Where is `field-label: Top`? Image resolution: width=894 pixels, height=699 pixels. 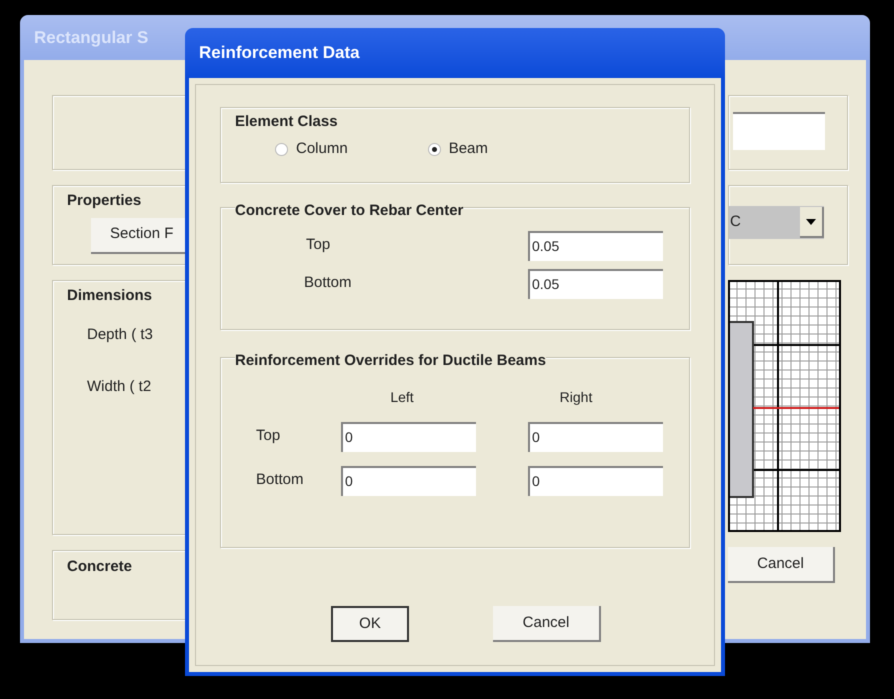 field-label: Top is located at coordinates (318, 245).